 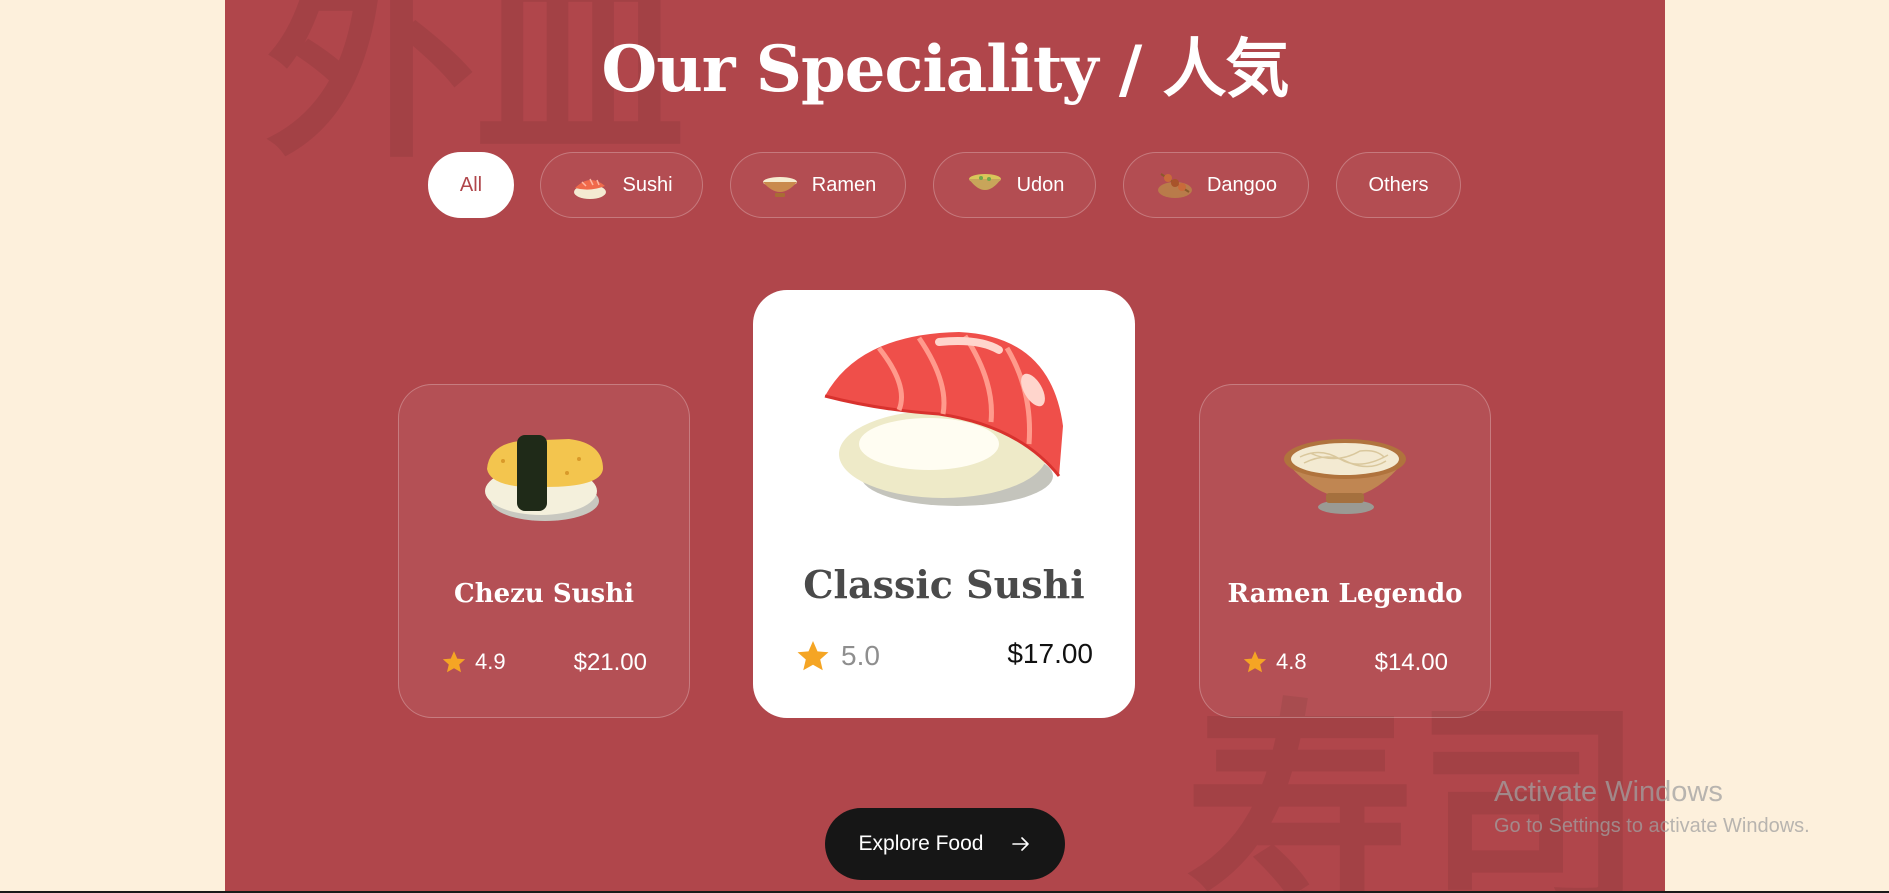 What do you see at coordinates (844, 184) in the screenshot?
I see `filter-chip-label: Ramen` at bounding box center [844, 184].